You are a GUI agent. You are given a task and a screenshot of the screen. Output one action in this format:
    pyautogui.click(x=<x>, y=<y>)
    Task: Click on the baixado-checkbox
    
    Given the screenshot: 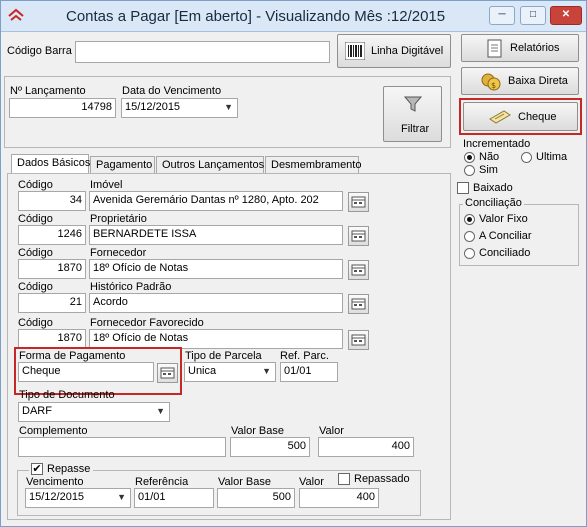 What is the action you would take?
    pyautogui.click(x=463, y=188)
    